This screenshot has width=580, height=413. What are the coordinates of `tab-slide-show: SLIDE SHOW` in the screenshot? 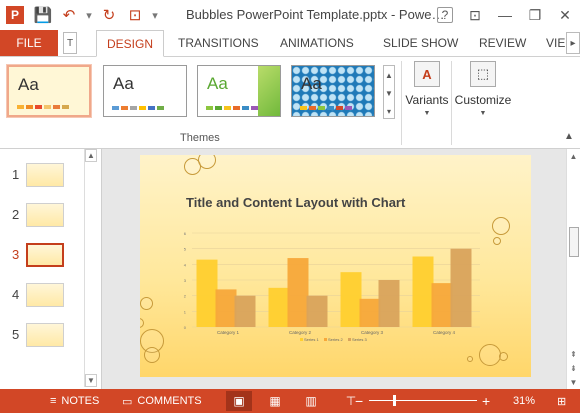 It's located at (420, 43).